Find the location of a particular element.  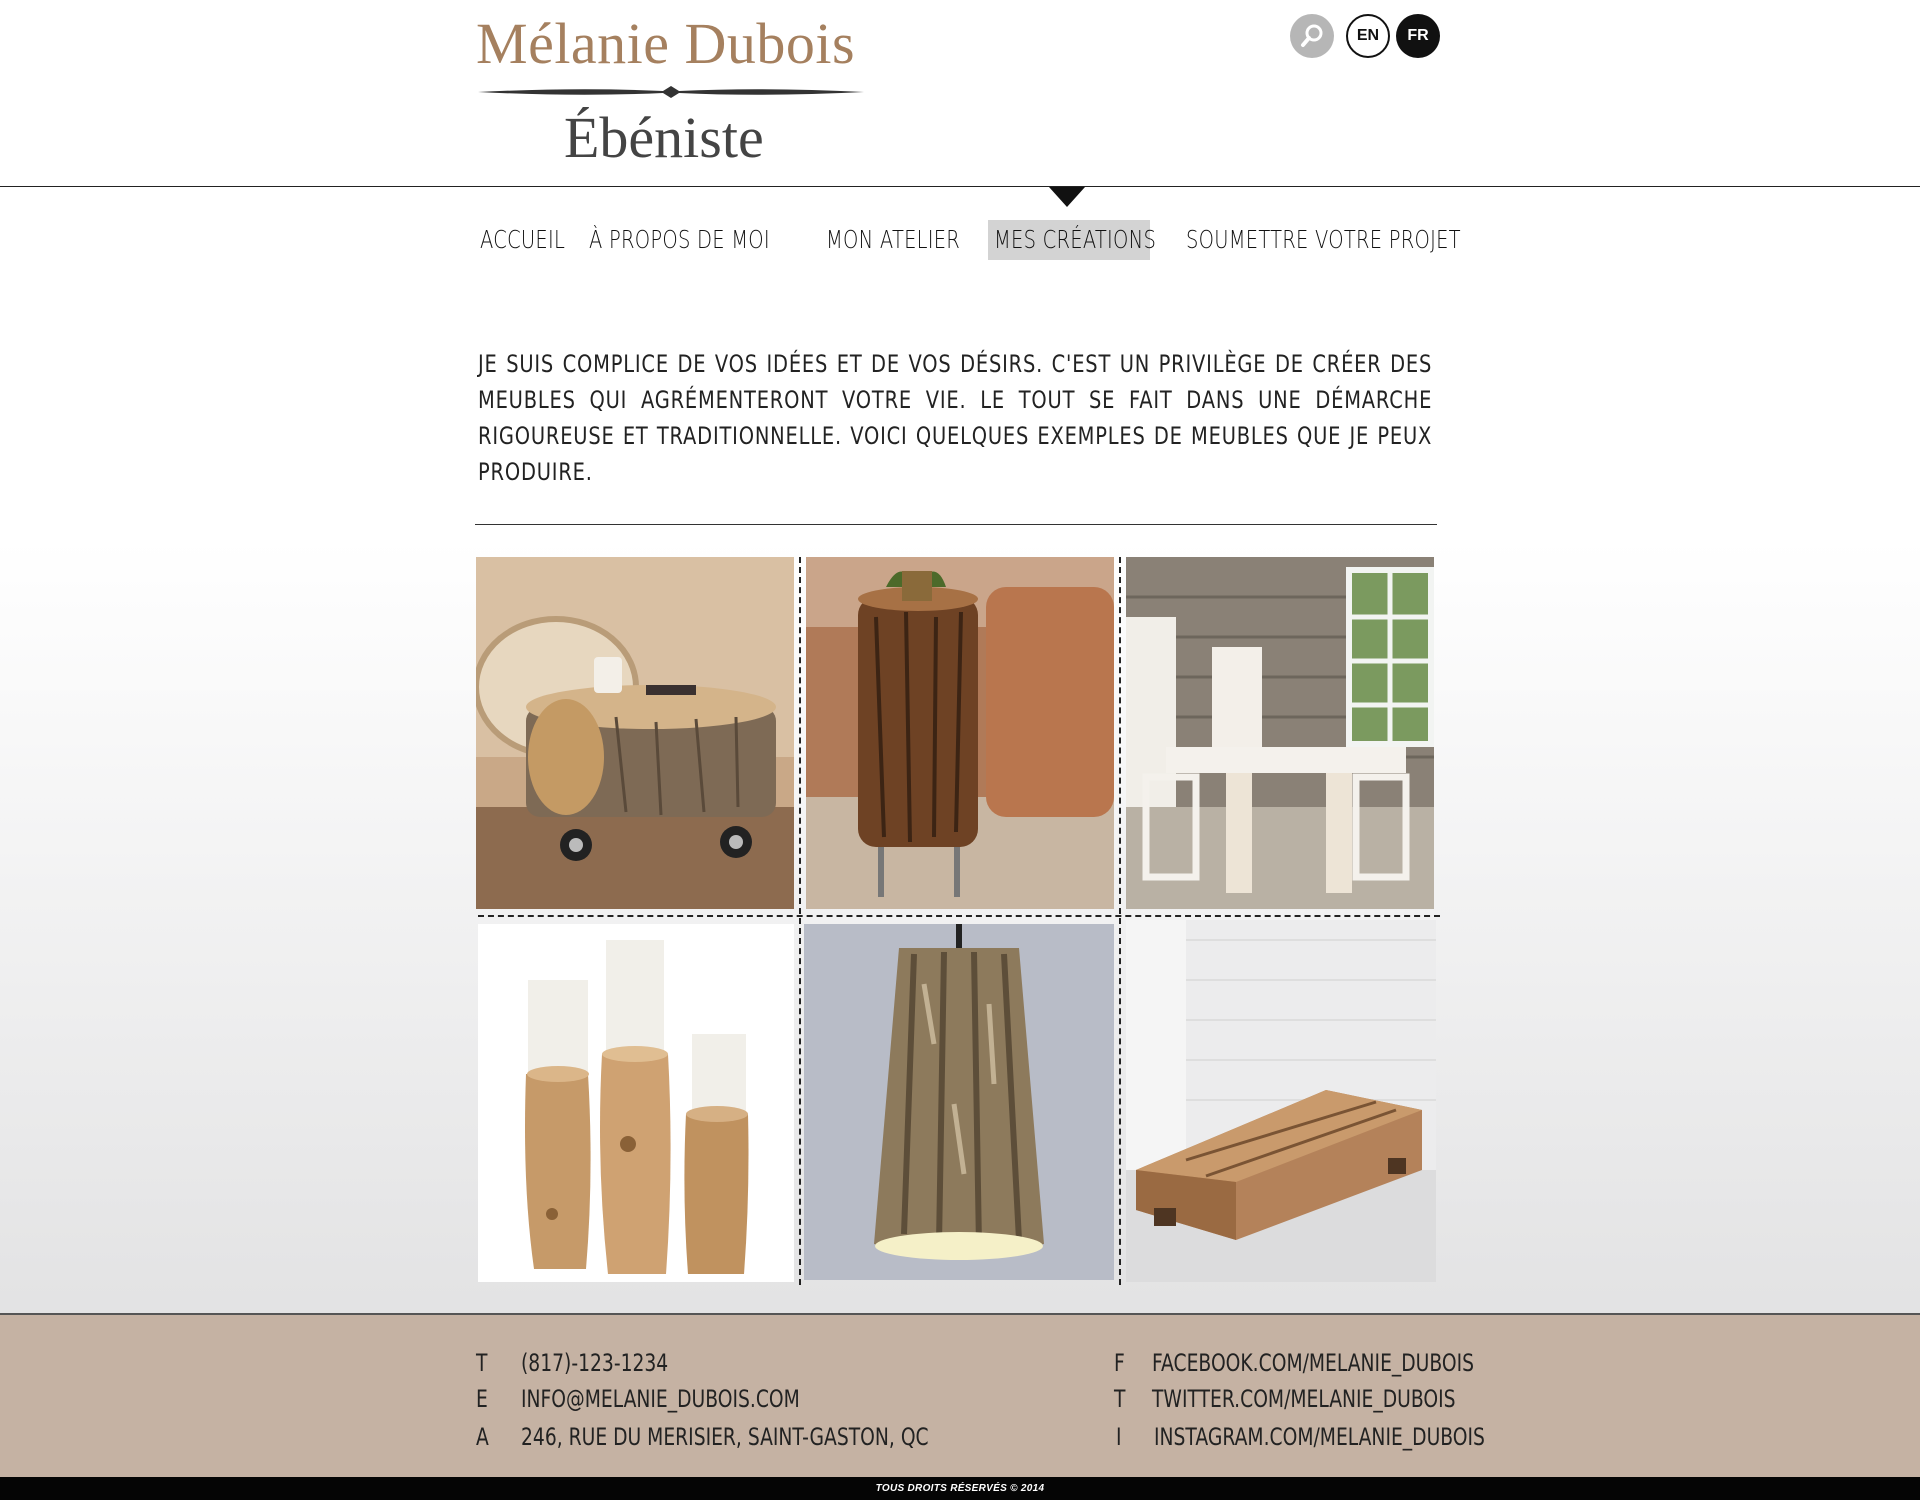

candle-holders-image is located at coordinates (636, 1103).